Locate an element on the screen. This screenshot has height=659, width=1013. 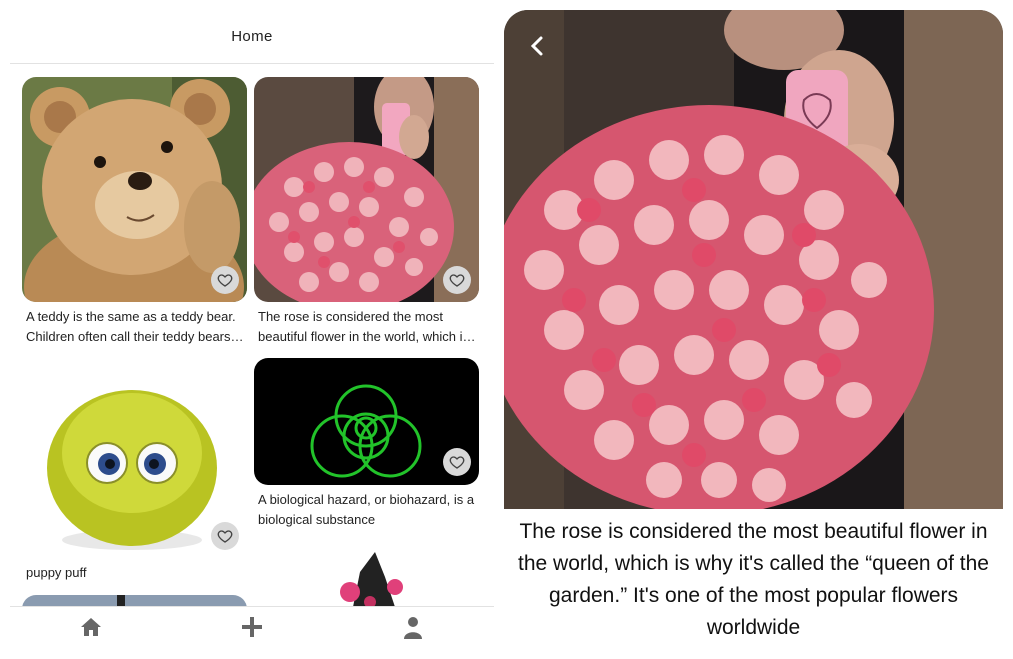
teddy-bear-image is located at coordinates (134, 189).